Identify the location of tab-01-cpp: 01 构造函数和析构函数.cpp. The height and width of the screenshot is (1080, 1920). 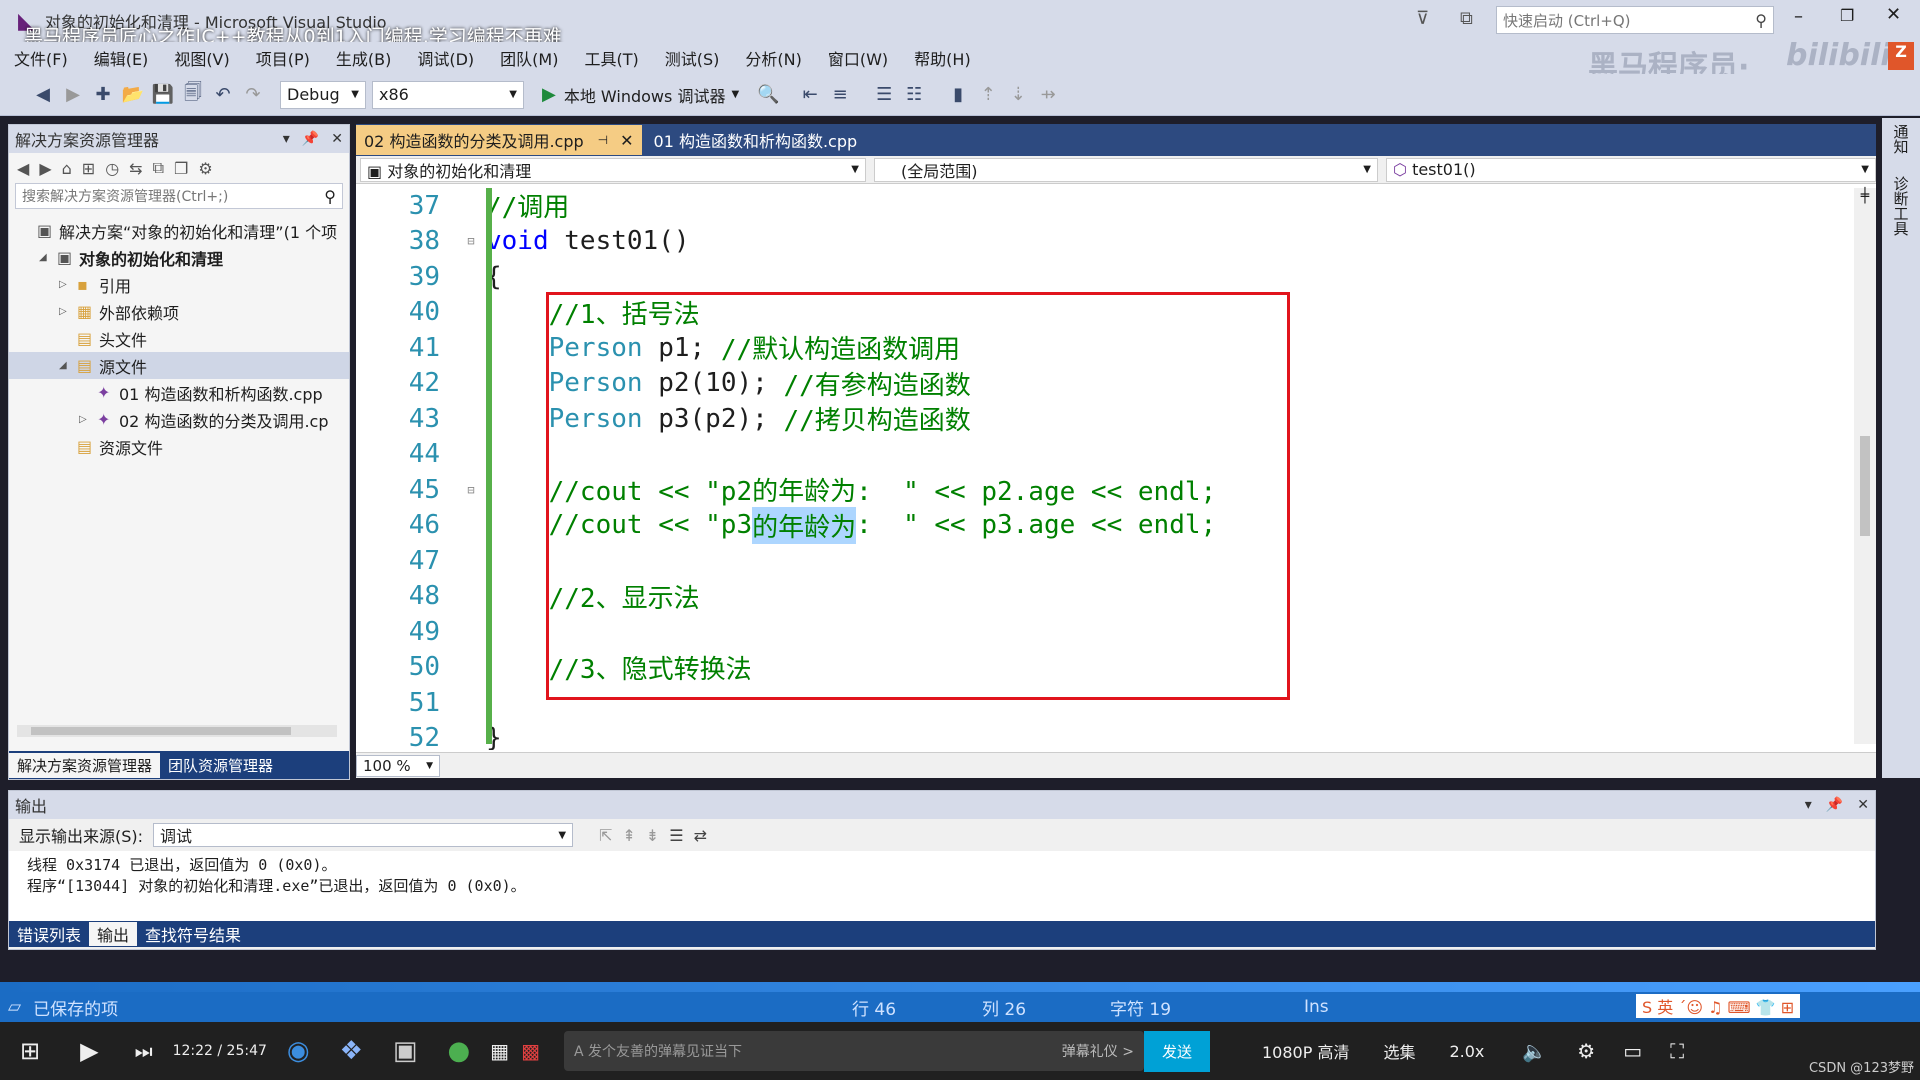
(756, 140).